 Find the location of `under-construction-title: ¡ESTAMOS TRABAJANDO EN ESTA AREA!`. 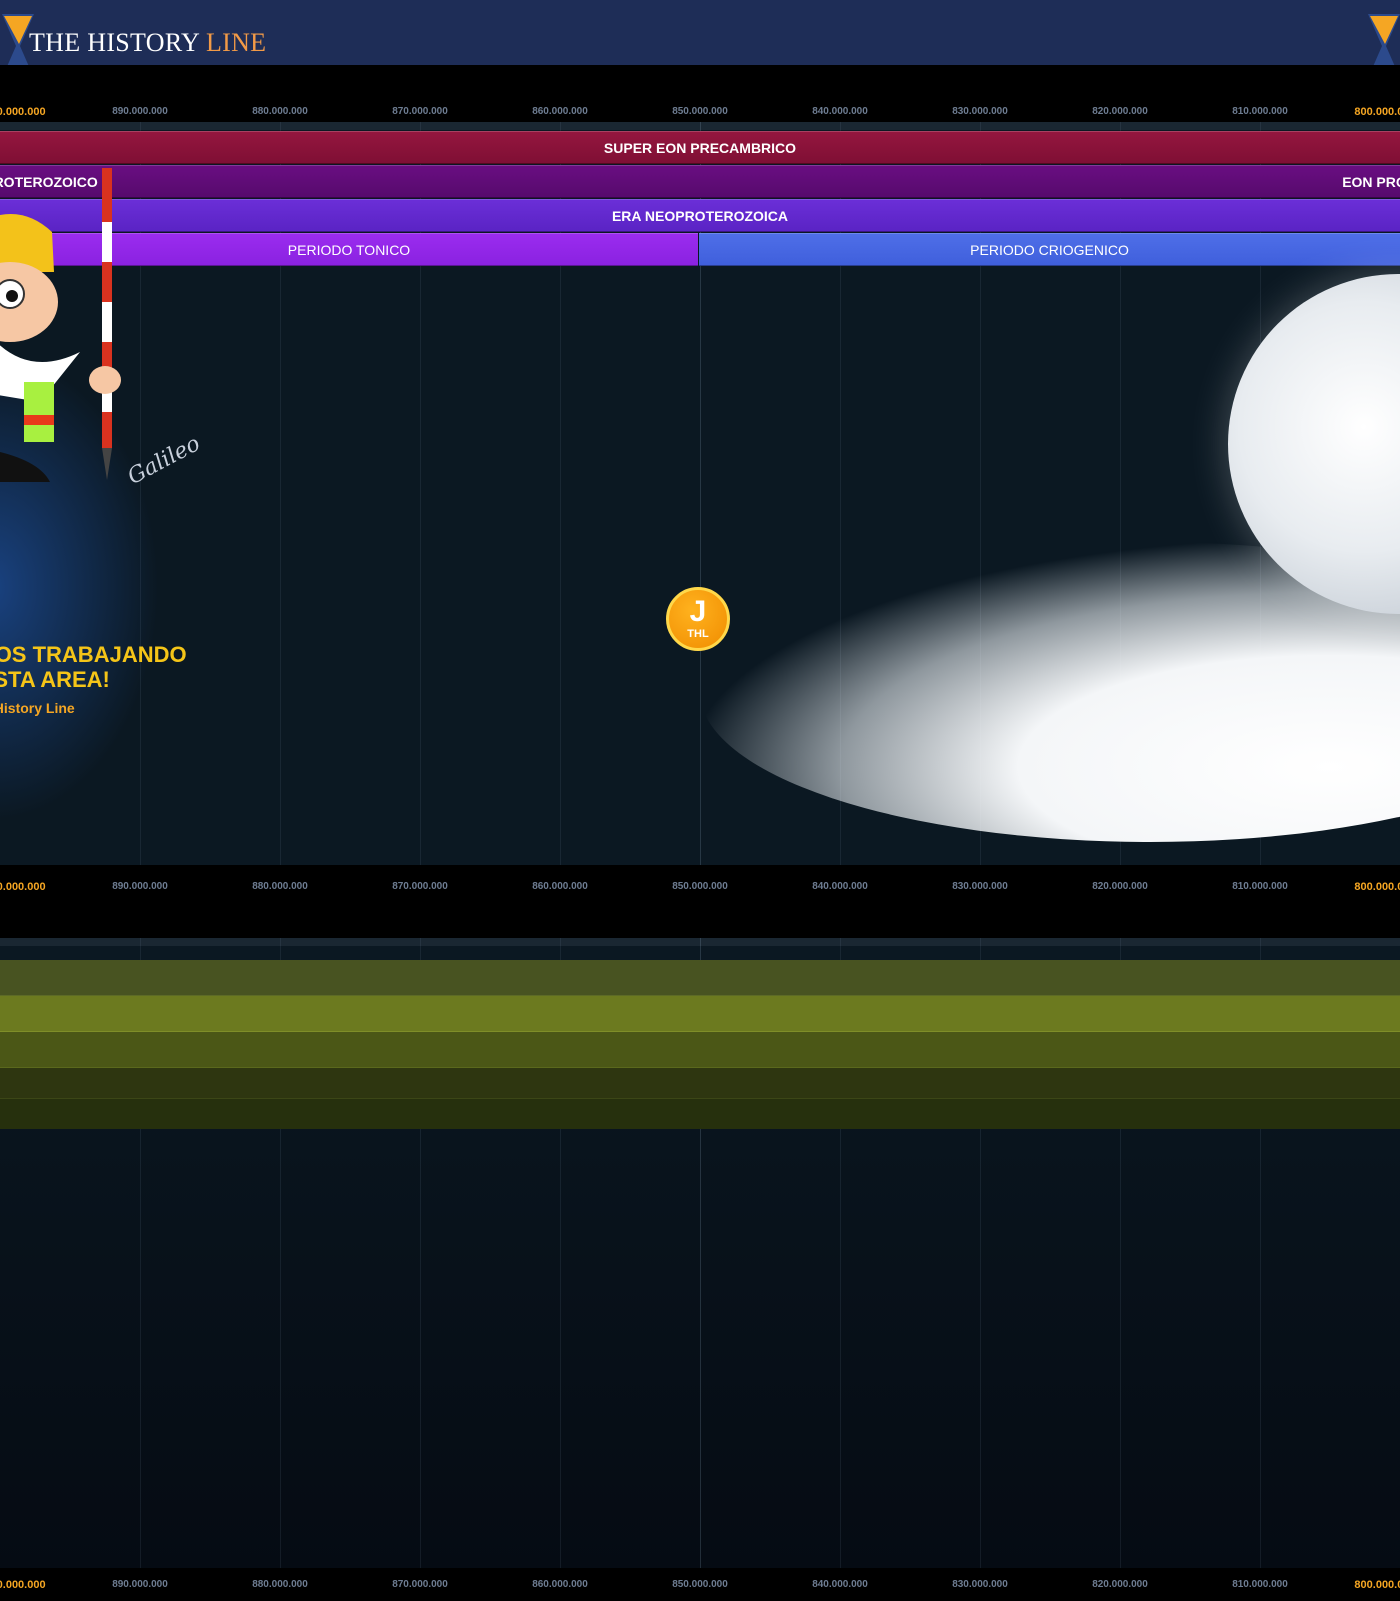

under-construction-title: ¡ESTAMOS TRABAJANDO EN ESTA AREA! is located at coordinates (93, 667).